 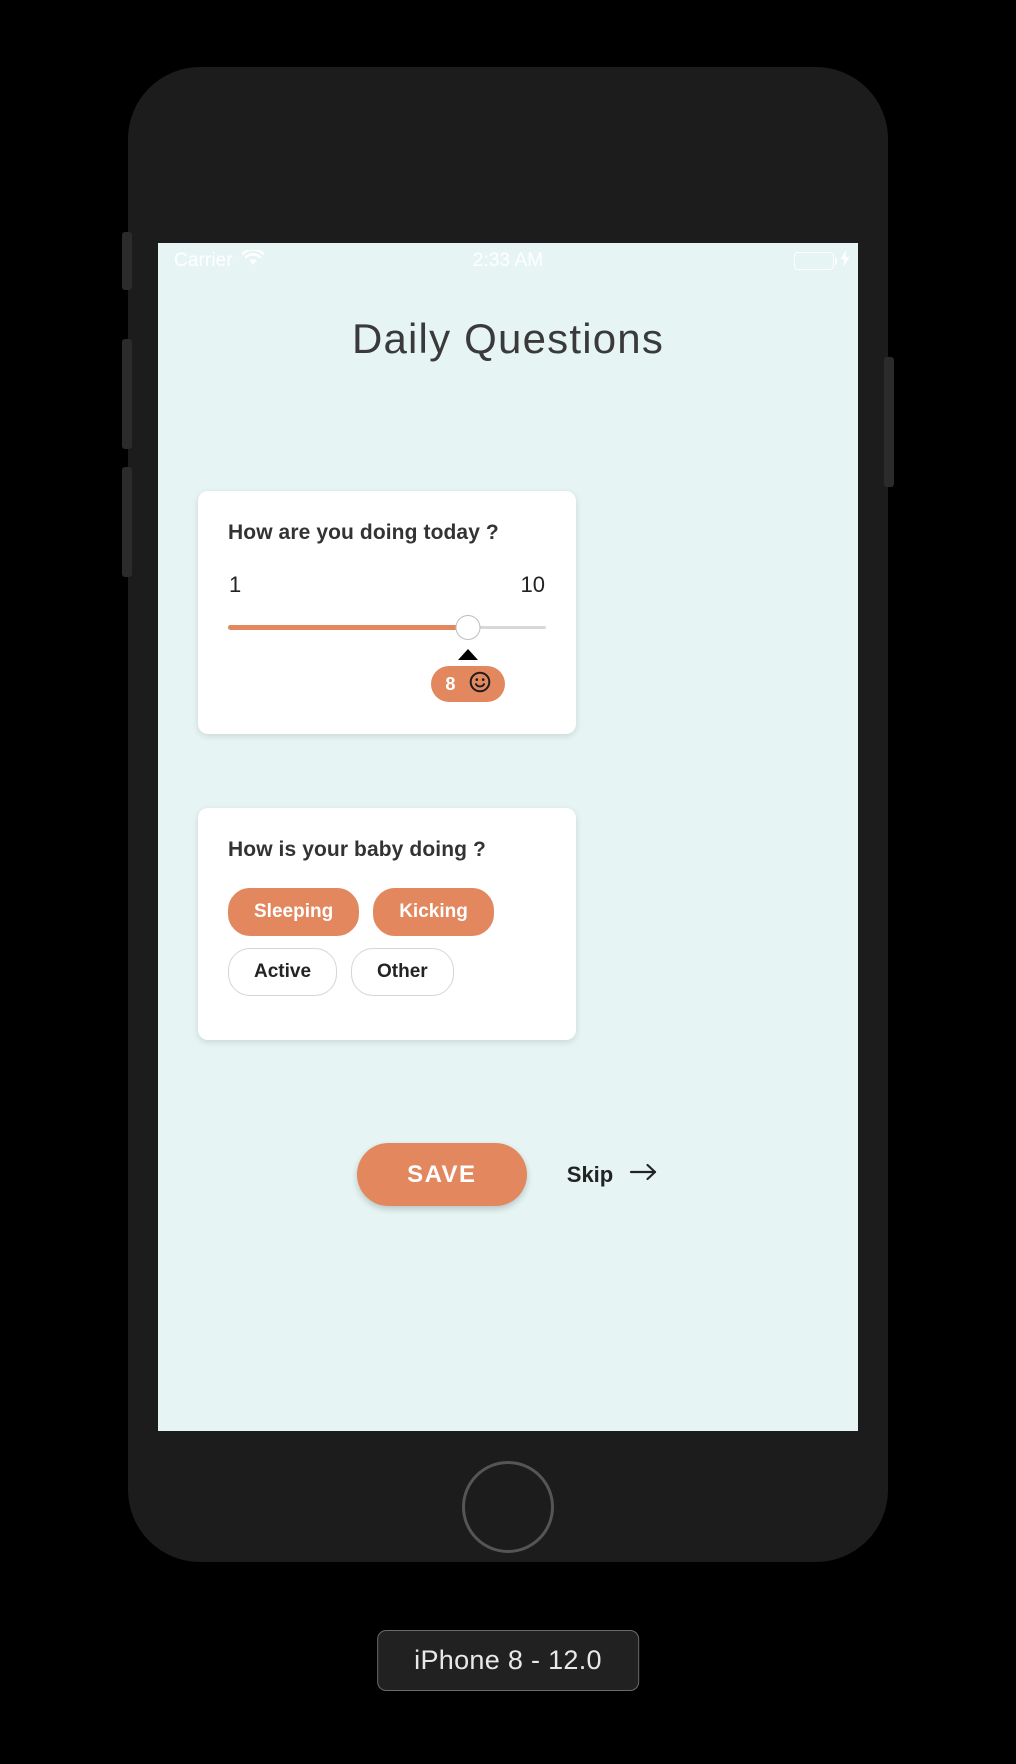 What do you see at coordinates (127, 261) in the screenshot?
I see `silent-switch-button` at bounding box center [127, 261].